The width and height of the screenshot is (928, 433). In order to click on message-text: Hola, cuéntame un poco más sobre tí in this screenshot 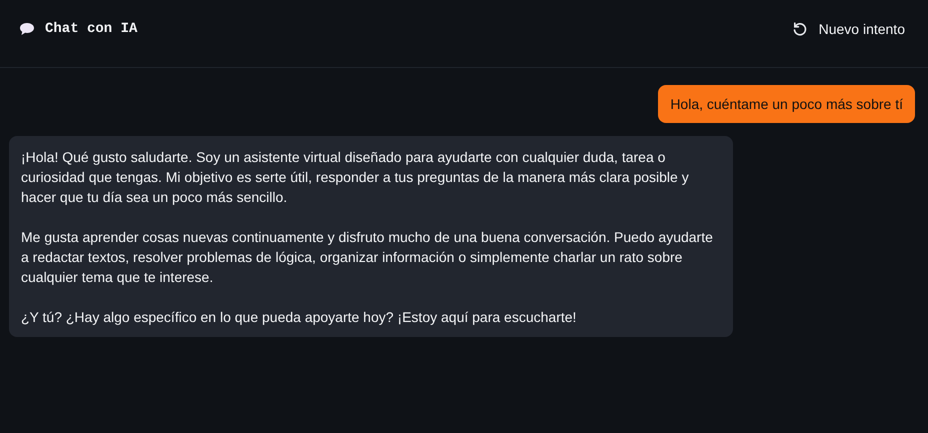, I will do `click(786, 104)`.